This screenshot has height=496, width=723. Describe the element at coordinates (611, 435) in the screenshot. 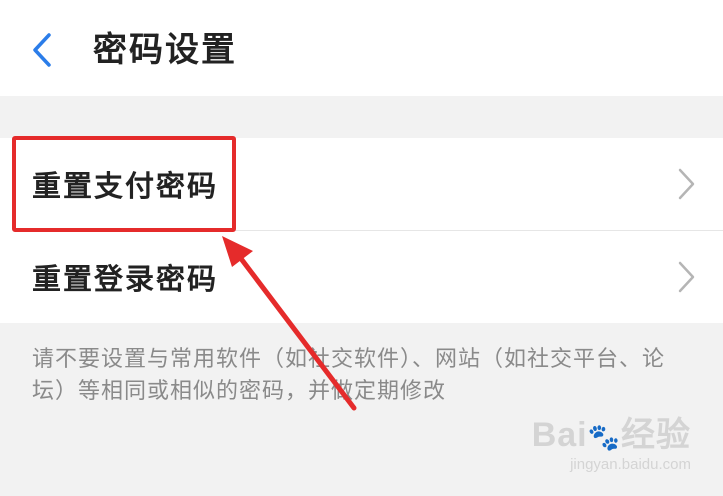

I see `watermark-logo: Bai🐾经验` at that location.